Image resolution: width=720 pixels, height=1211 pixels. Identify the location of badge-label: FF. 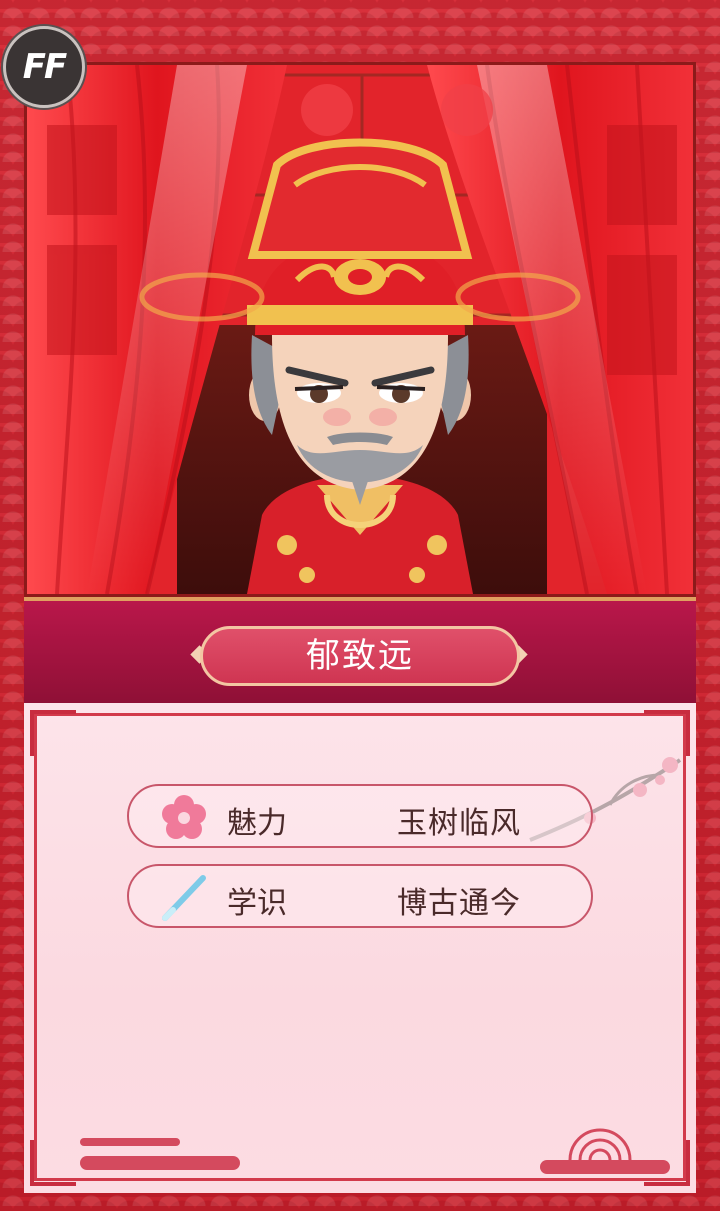
(44, 67).